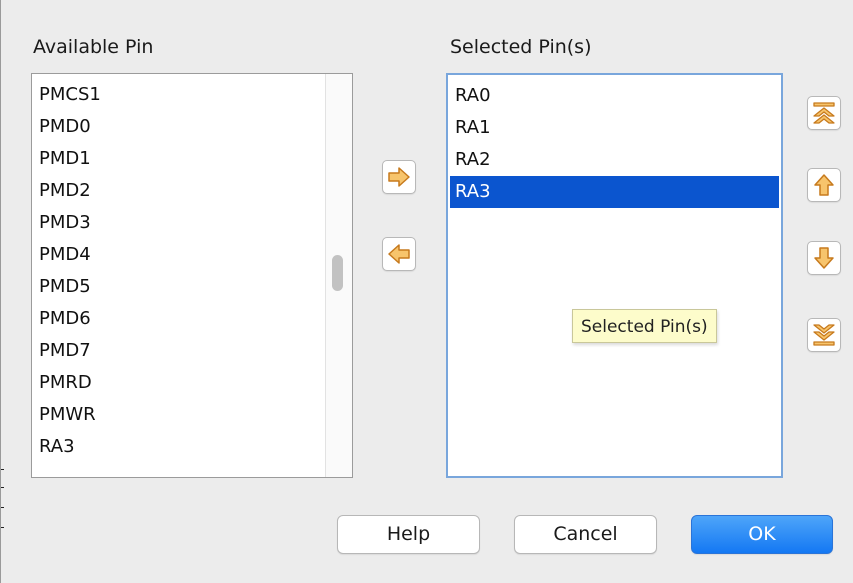  What do you see at coordinates (65, 255) in the screenshot?
I see `available-pin-item: PMD4` at bounding box center [65, 255].